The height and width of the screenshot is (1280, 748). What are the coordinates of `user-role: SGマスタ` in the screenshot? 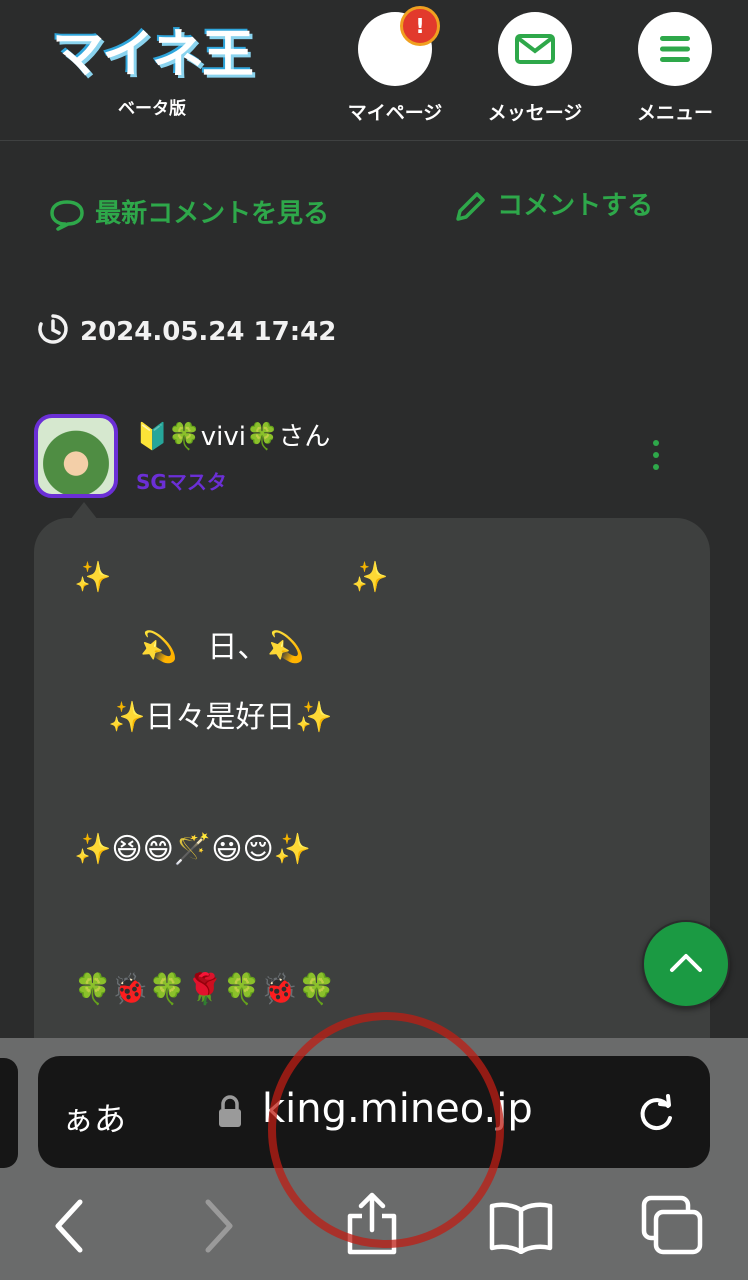 It's located at (181, 482).